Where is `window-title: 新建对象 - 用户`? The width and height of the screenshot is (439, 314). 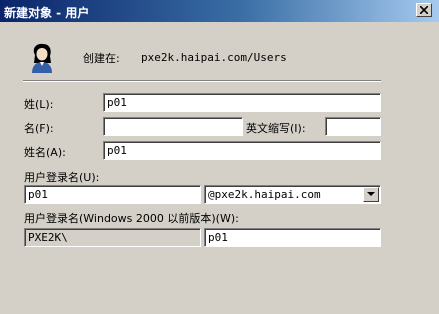
window-title: 新建对象 - 用户 is located at coordinates (47, 13).